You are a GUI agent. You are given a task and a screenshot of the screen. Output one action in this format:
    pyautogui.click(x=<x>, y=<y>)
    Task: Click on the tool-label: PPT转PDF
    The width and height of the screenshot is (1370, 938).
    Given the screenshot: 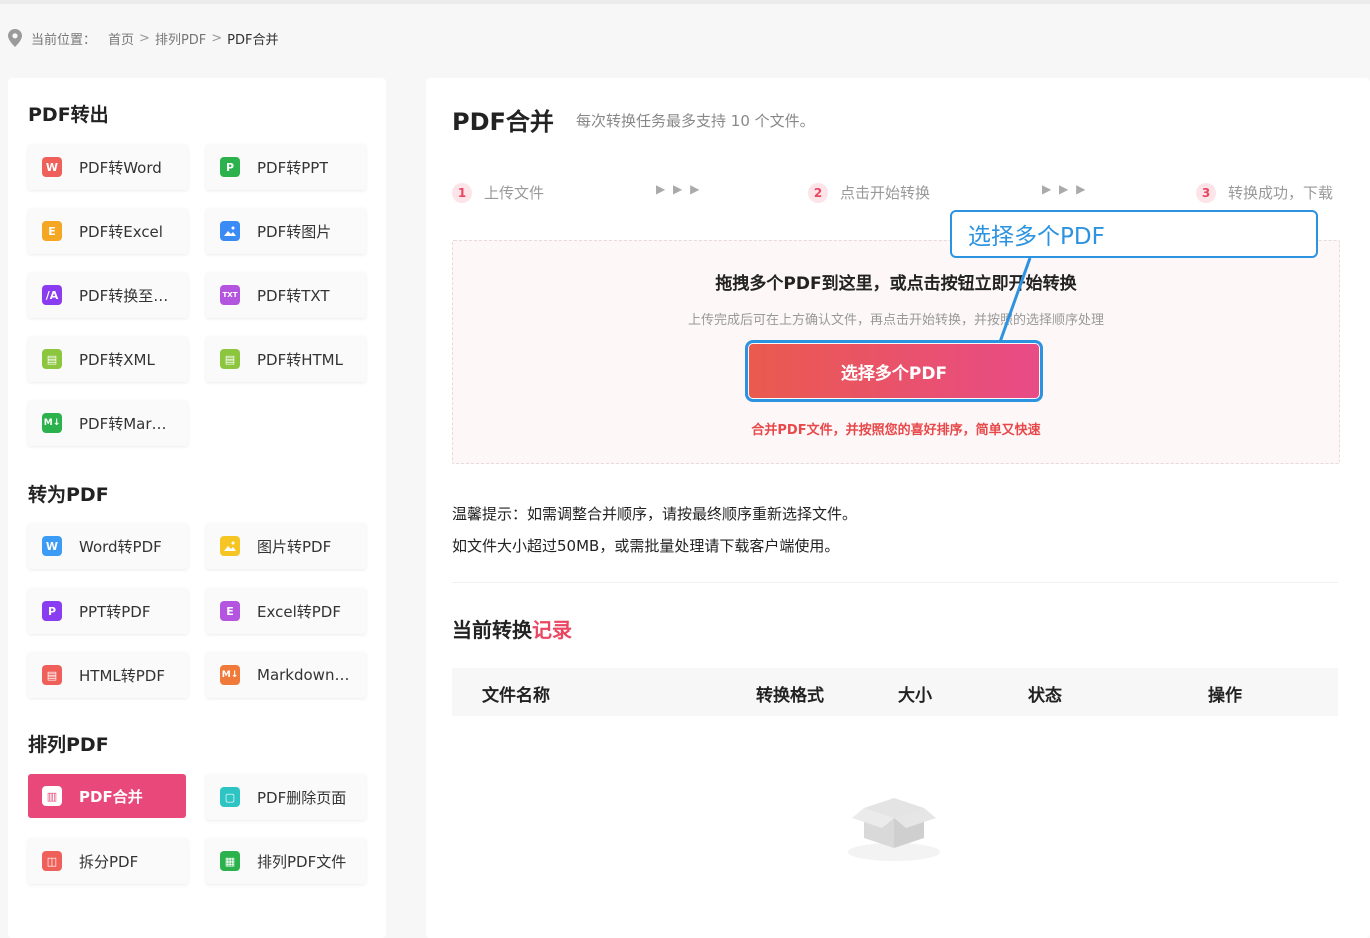 What is the action you would take?
    pyautogui.click(x=115, y=611)
    